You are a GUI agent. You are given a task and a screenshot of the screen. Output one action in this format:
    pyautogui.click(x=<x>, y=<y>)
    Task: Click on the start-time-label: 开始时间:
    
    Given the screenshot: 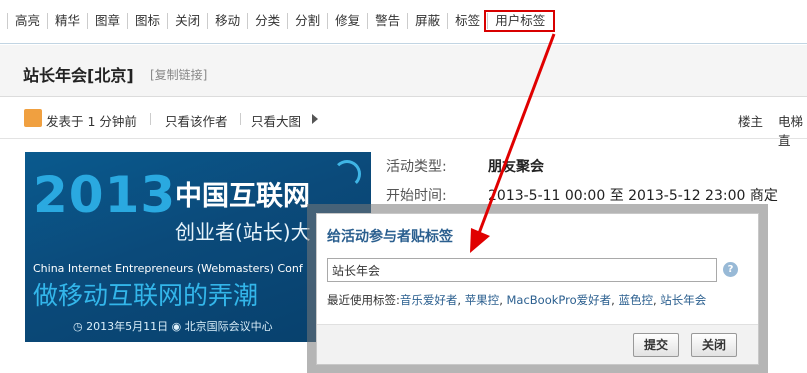 What is the action you would take?
    pyautogui.click(x=416, y=196)
    